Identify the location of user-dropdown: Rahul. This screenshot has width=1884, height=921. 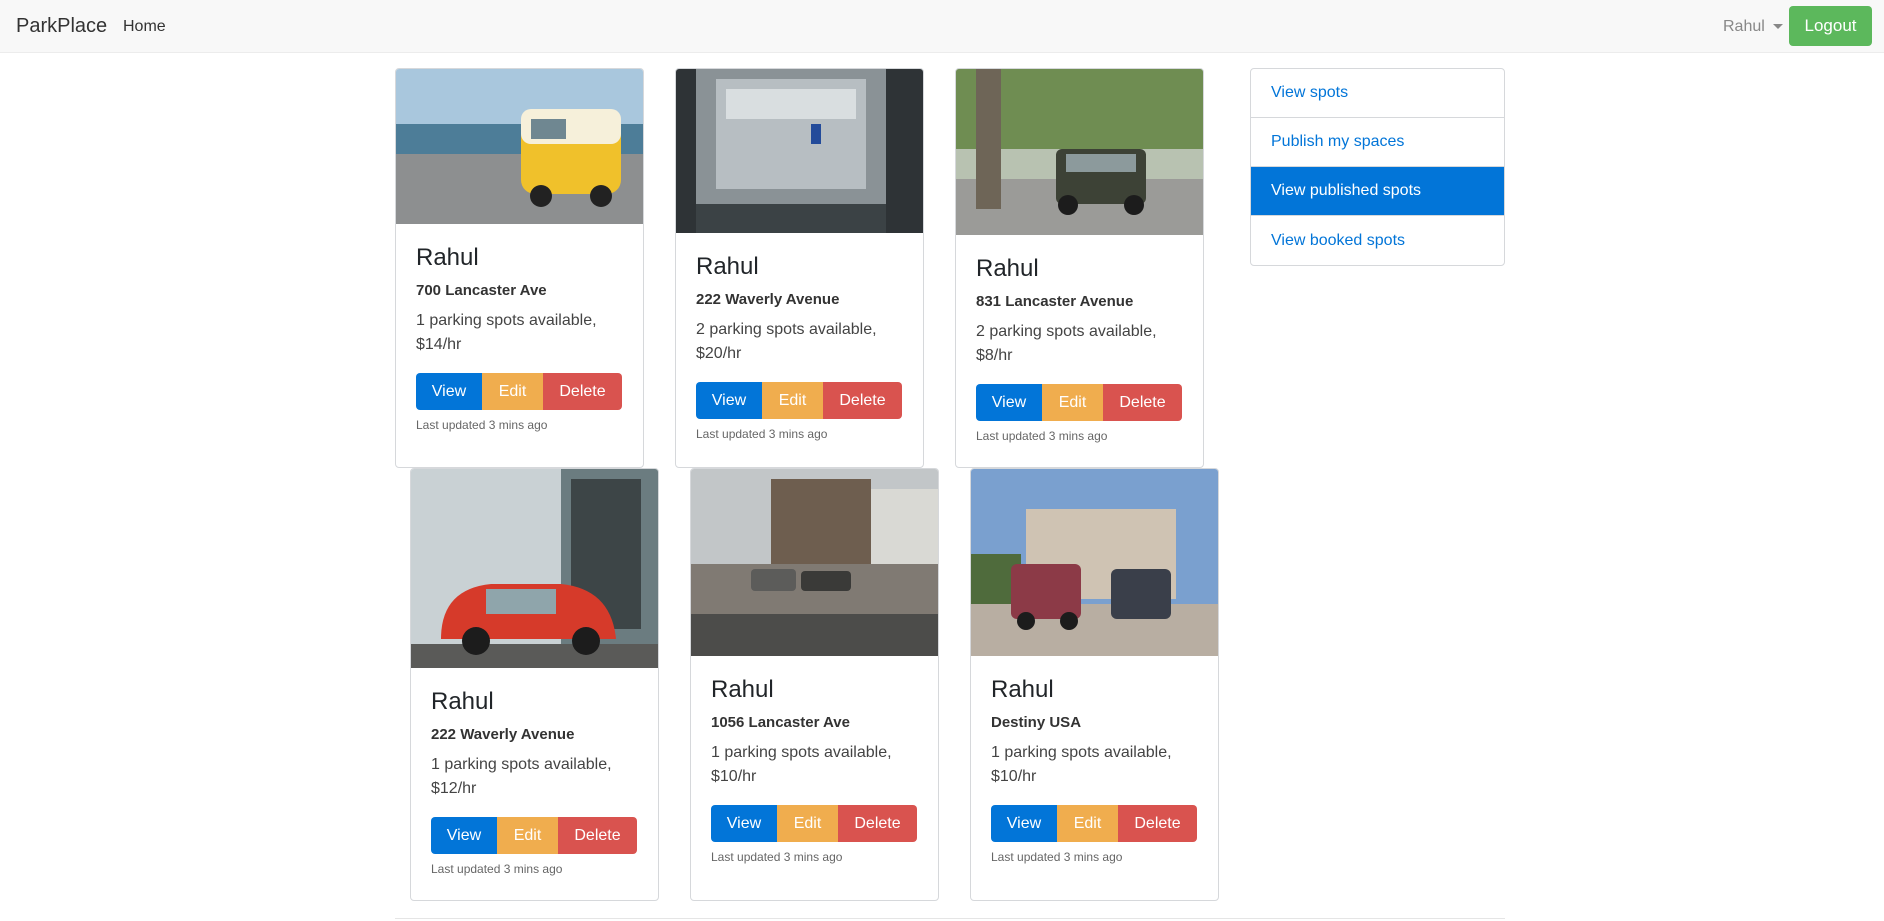
(1753, 27).